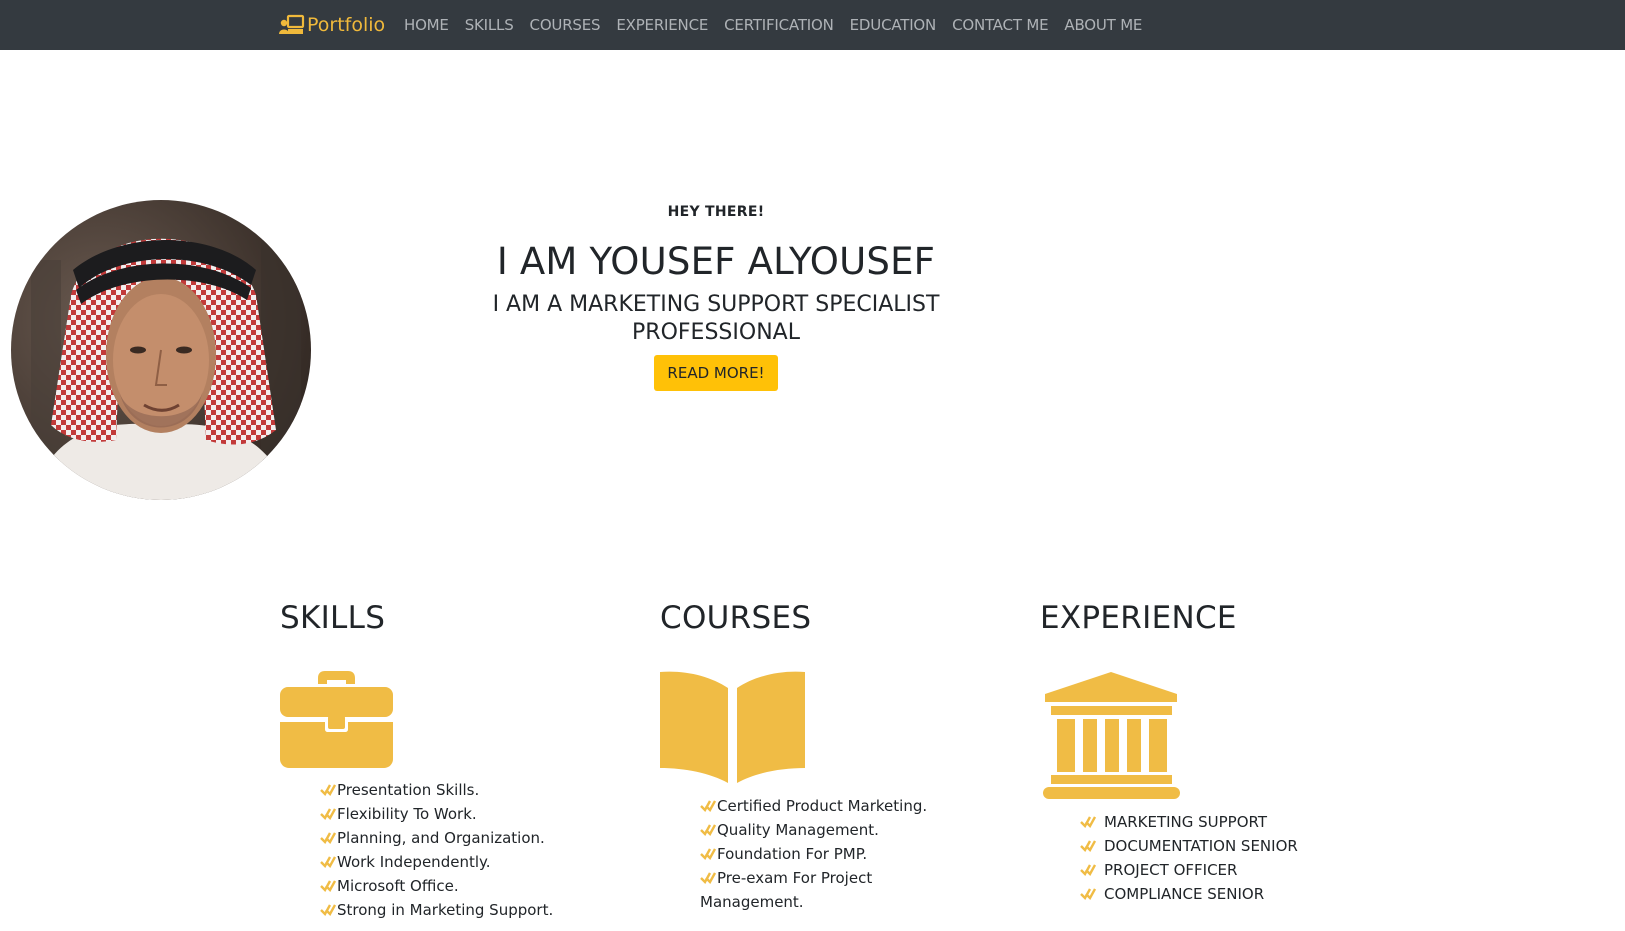 The width and height of the screenshot is (1625, 931). What do you see at coordinates (1111, 735) in the screenshot?
I see `institution-icon` at bounding box center [1111, 735].